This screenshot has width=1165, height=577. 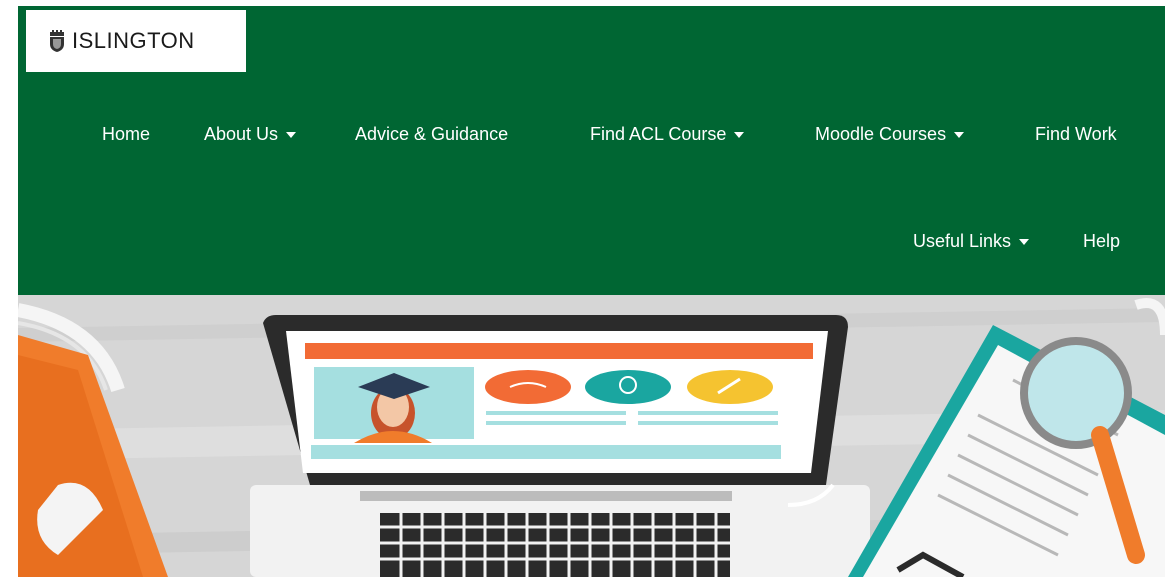 I want to click on logo-text: ISLINGTON, so click(x=133, y=40).